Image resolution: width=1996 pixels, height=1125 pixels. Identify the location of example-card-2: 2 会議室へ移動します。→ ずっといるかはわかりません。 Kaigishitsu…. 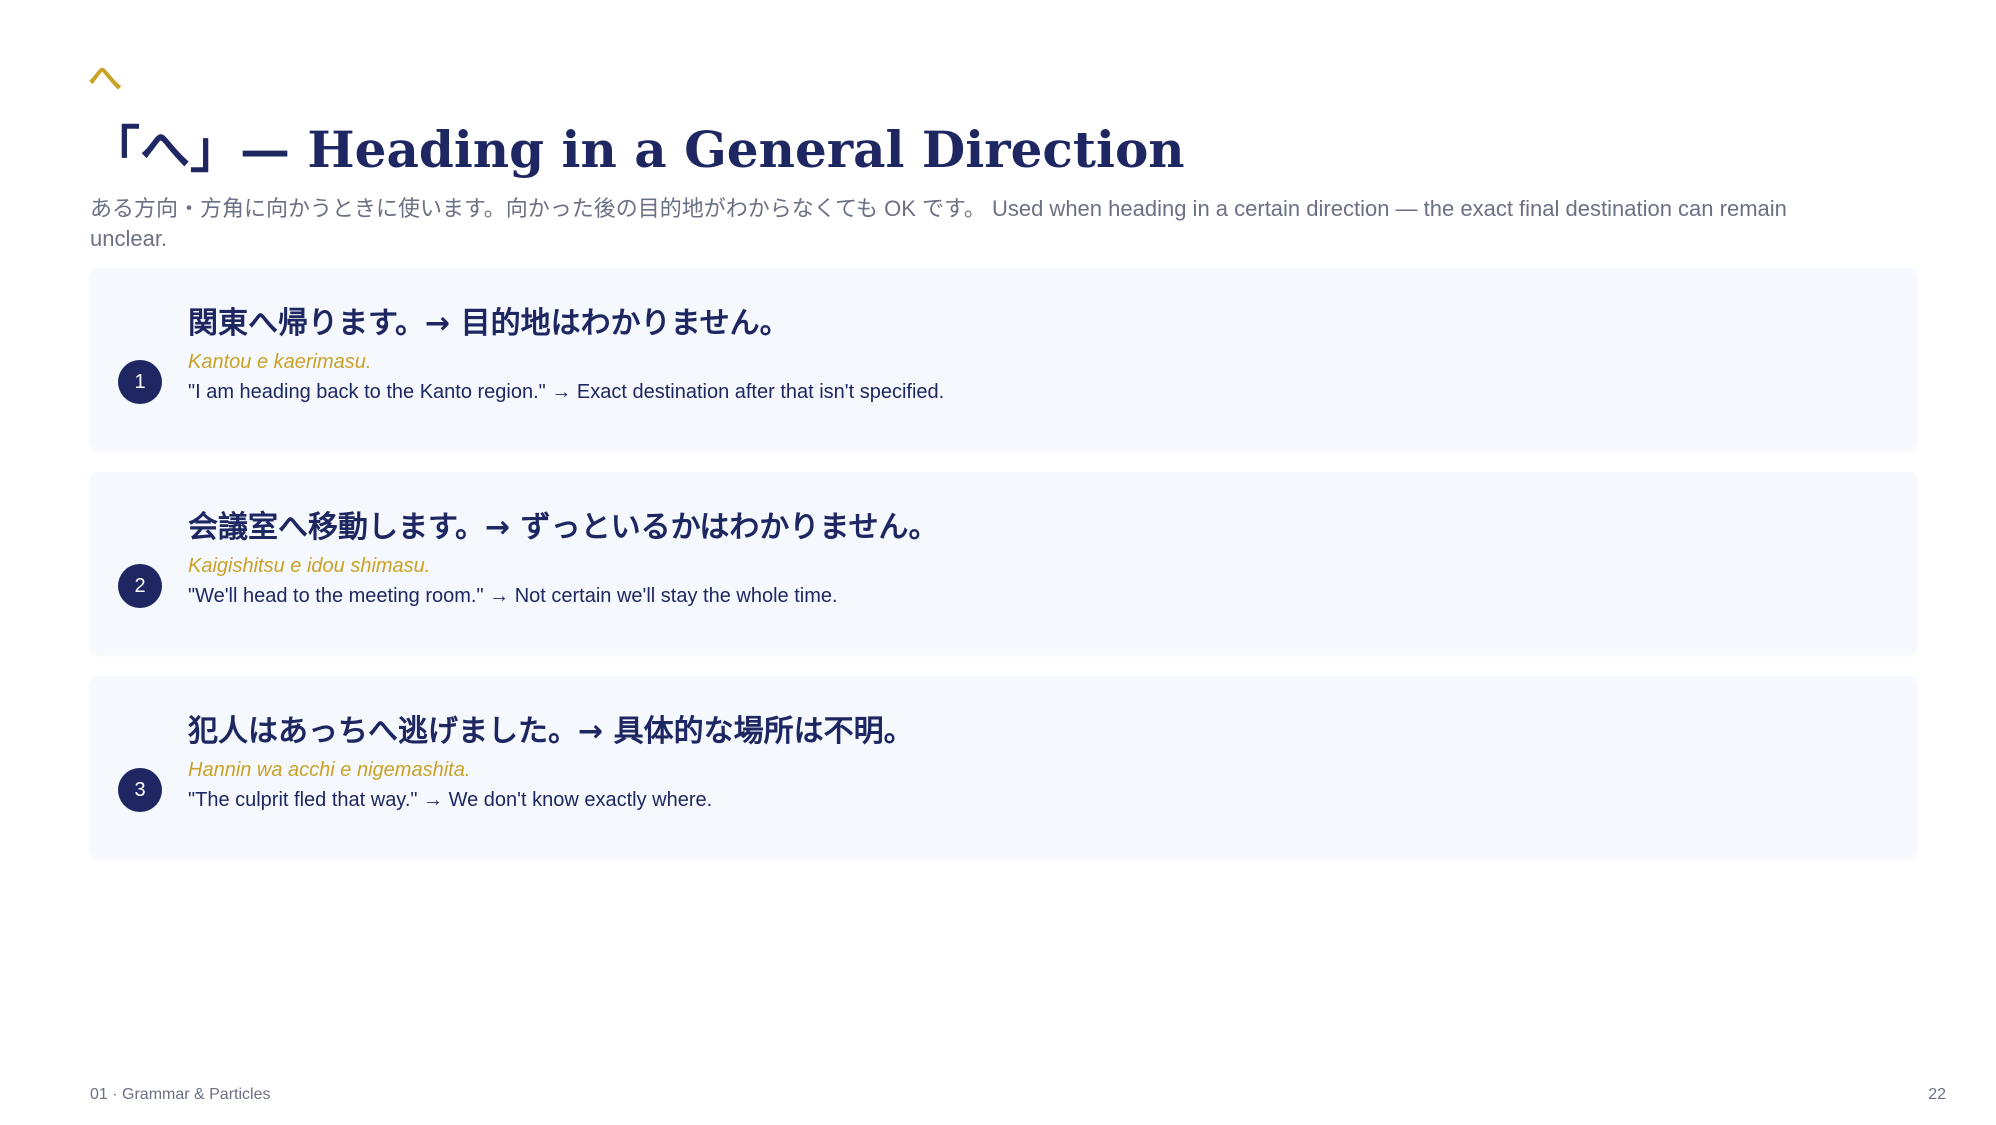
(1003, 562).